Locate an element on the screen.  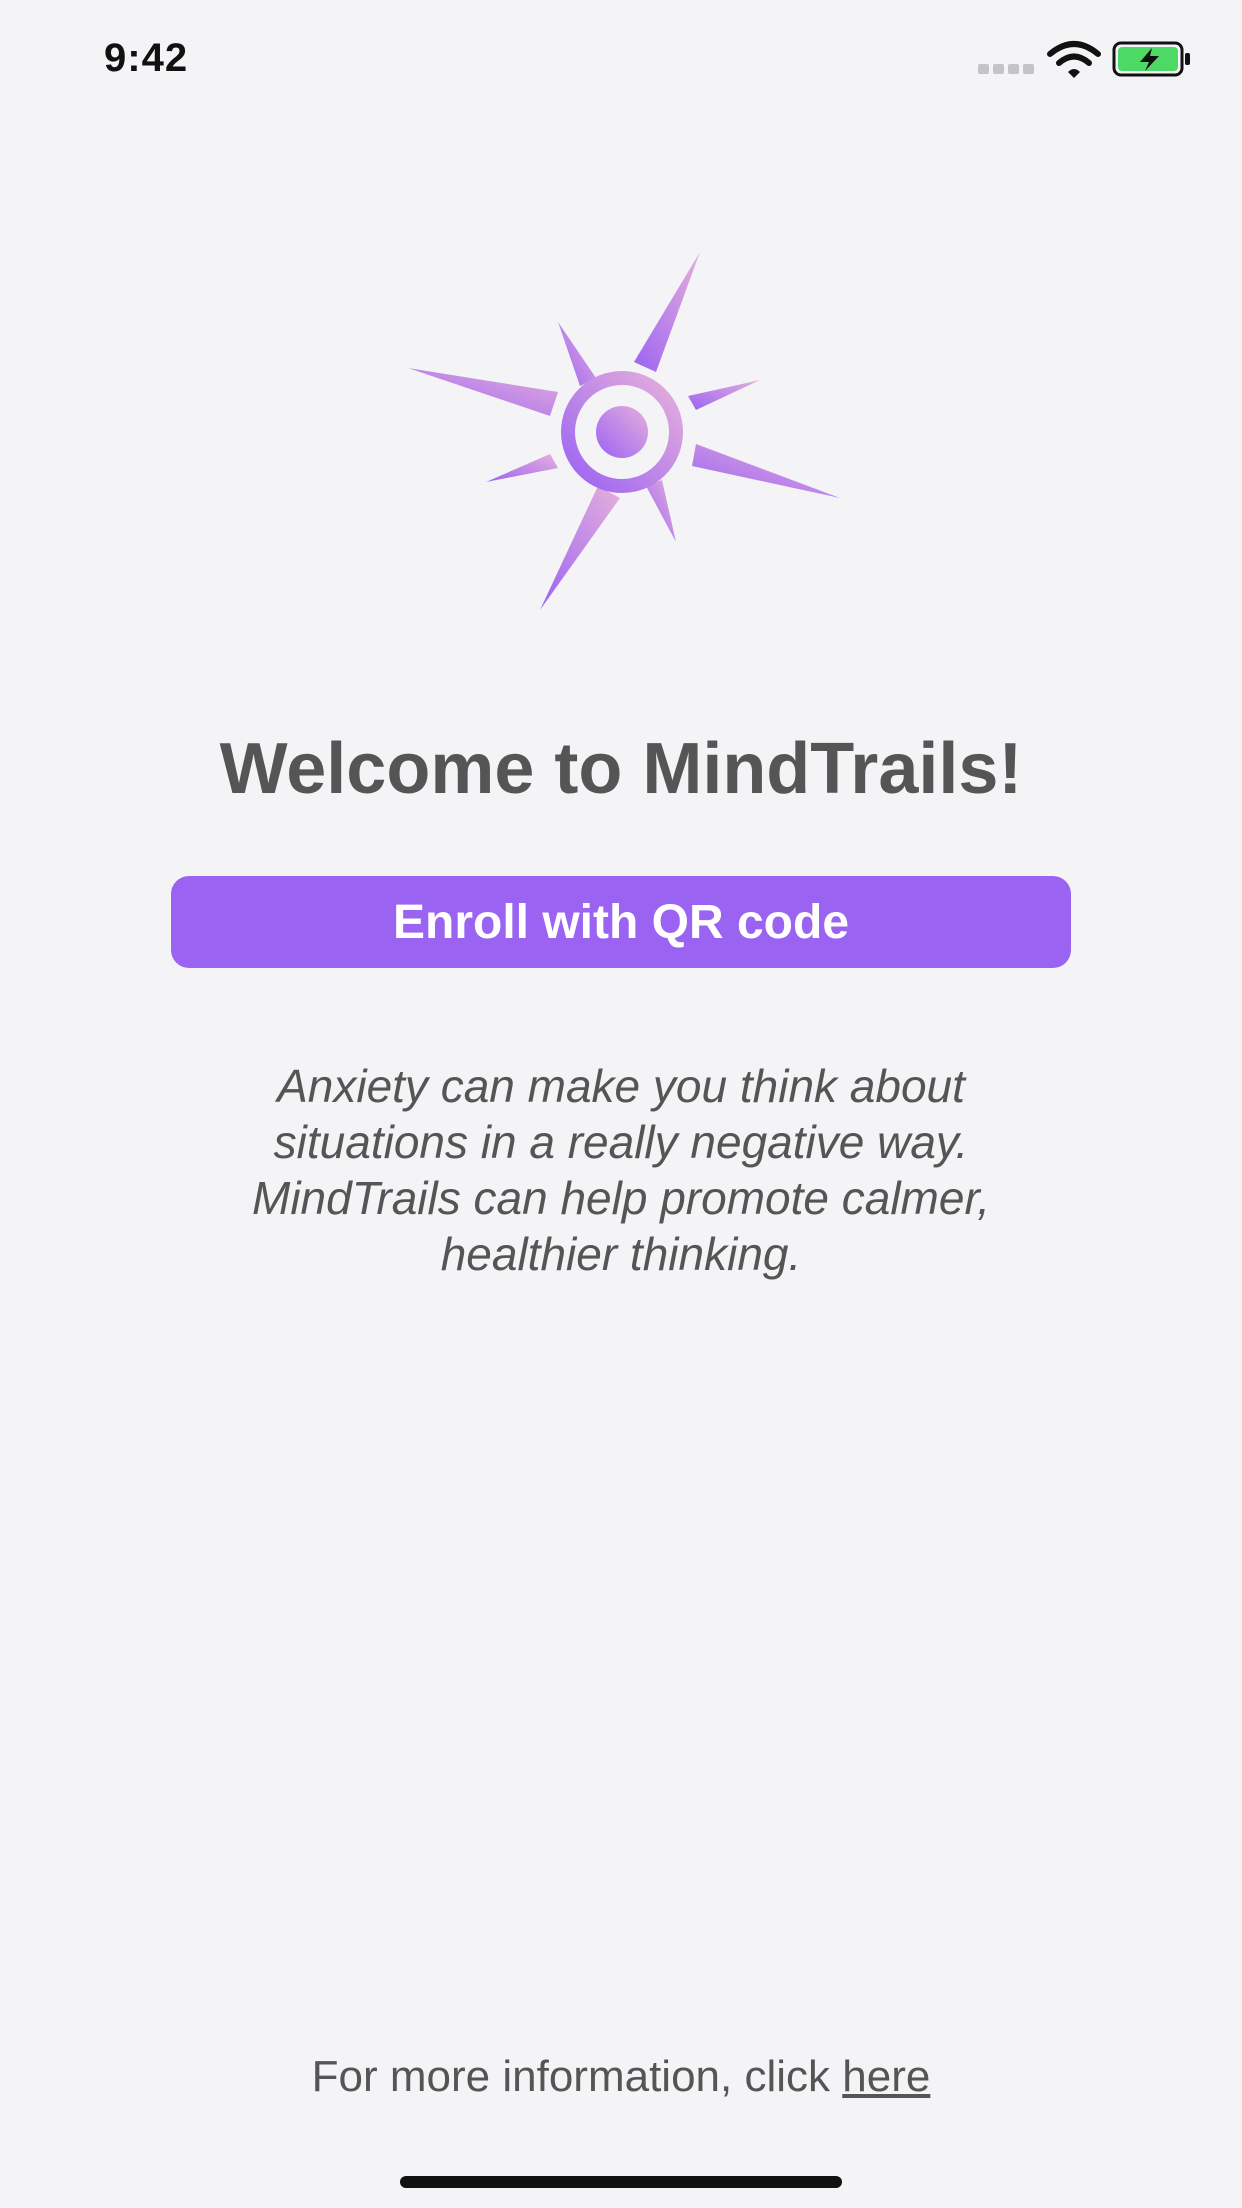
footer-text: For more information, click is located at coordinates (577, 2076).